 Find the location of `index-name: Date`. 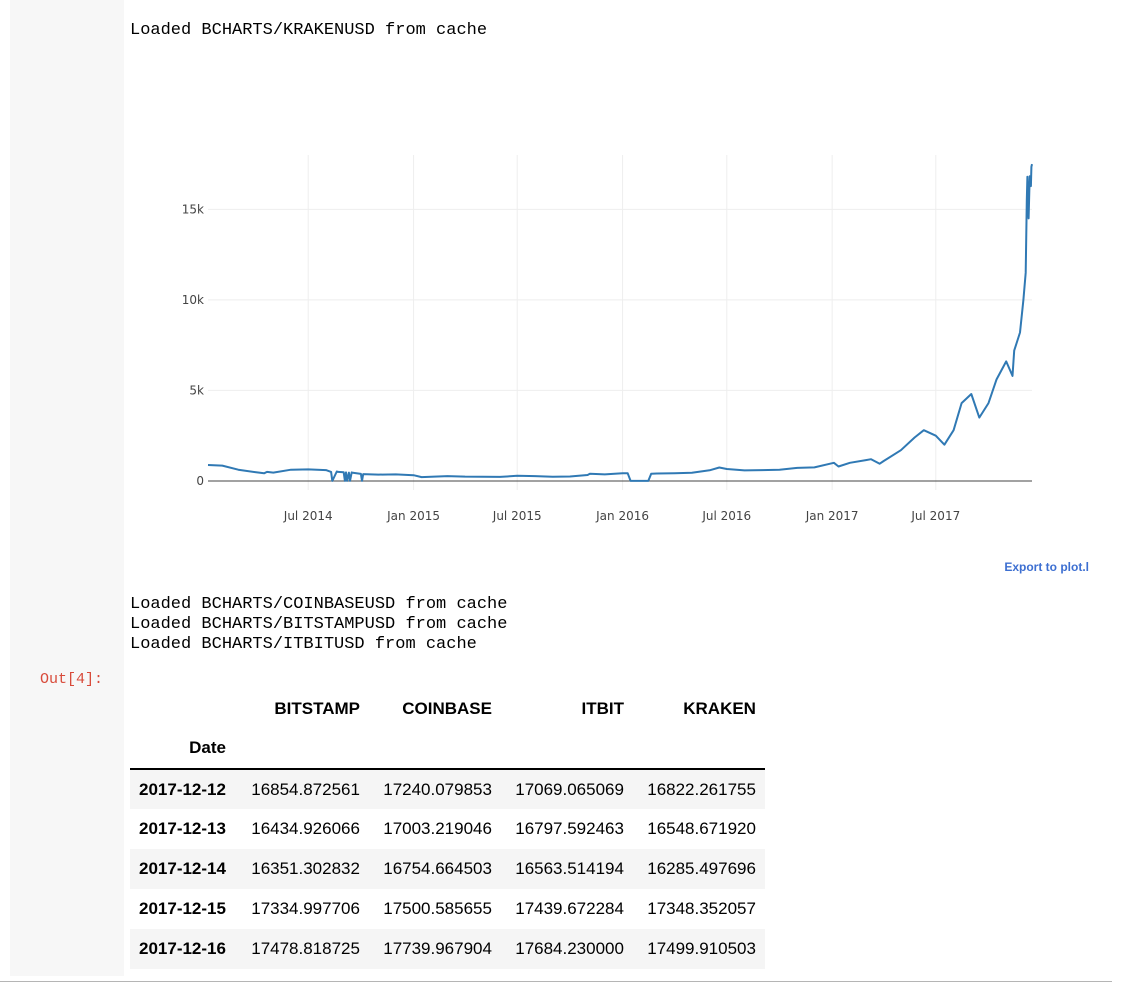

index-name: Date is located at coordinates (182, 749).